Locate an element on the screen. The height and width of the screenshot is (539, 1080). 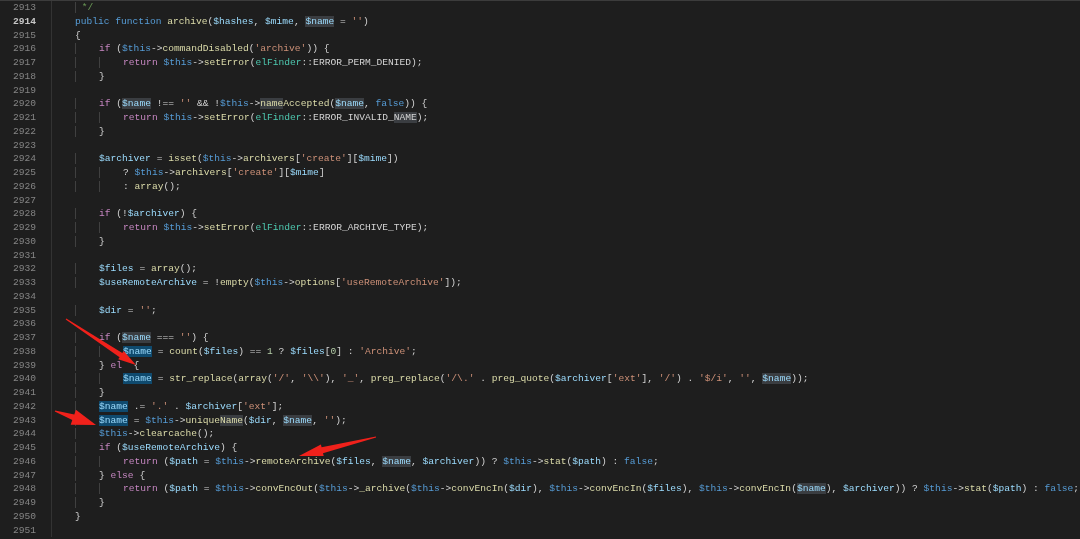
line-number: 2946 is located at coordinates (23, 461).